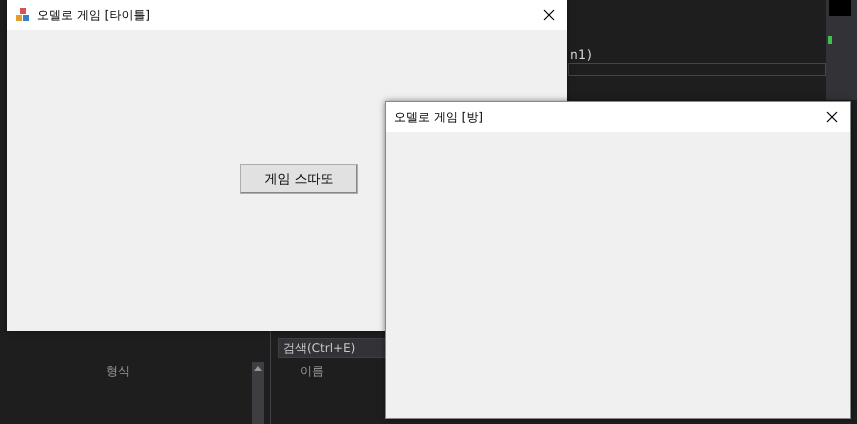  What do you see at coordinates (299, 179) in the screenshot?
I see `start-game-button: 게임 스따또` at bounding box center [299, 179].